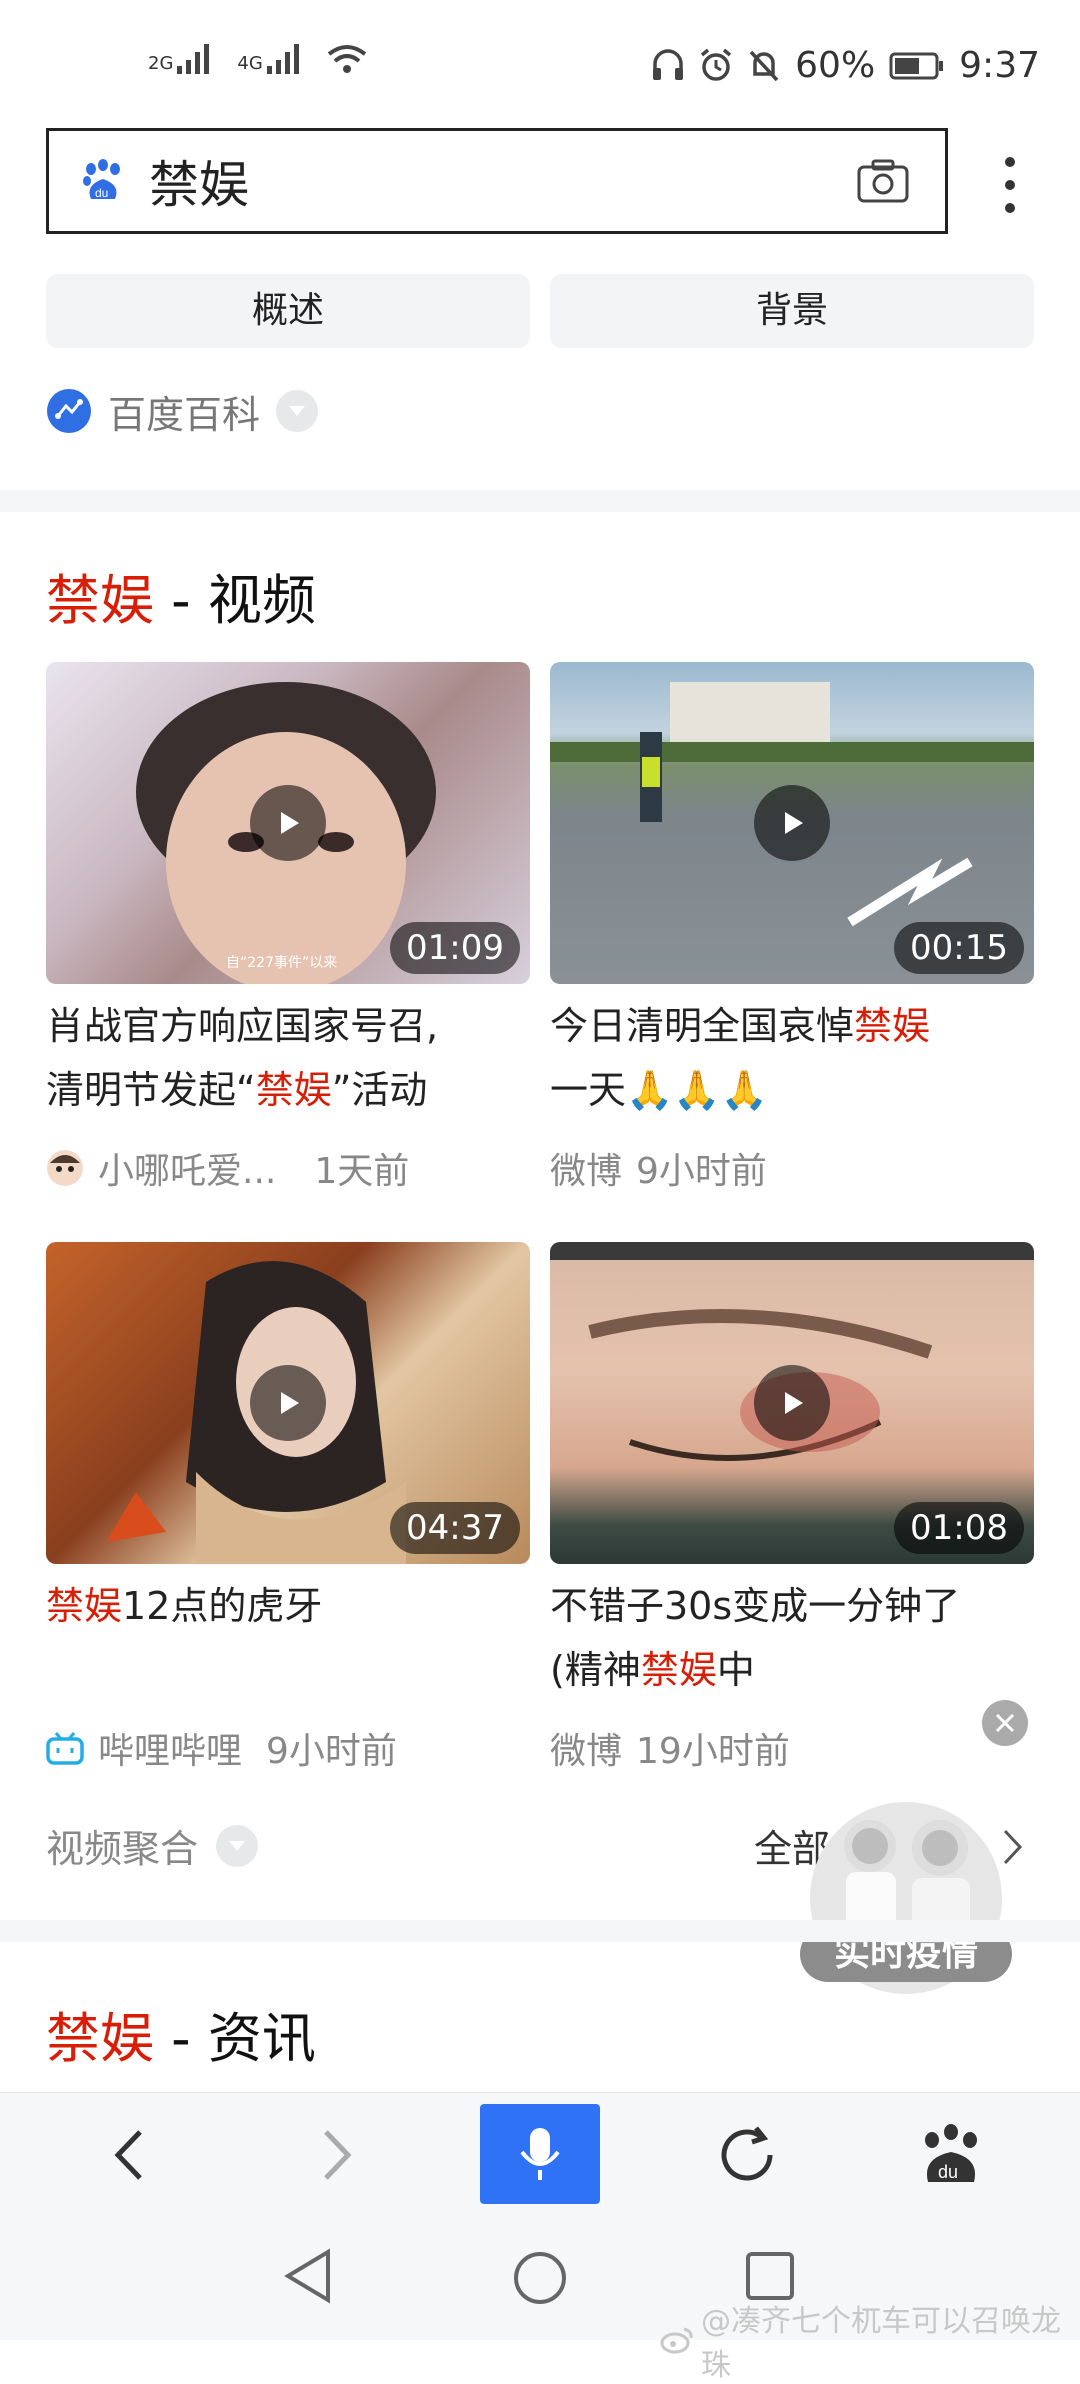 Image resolution: width=1080 pixels, height=2384 pixels. I want to click on bilibili-icon, so click(65, 1748).